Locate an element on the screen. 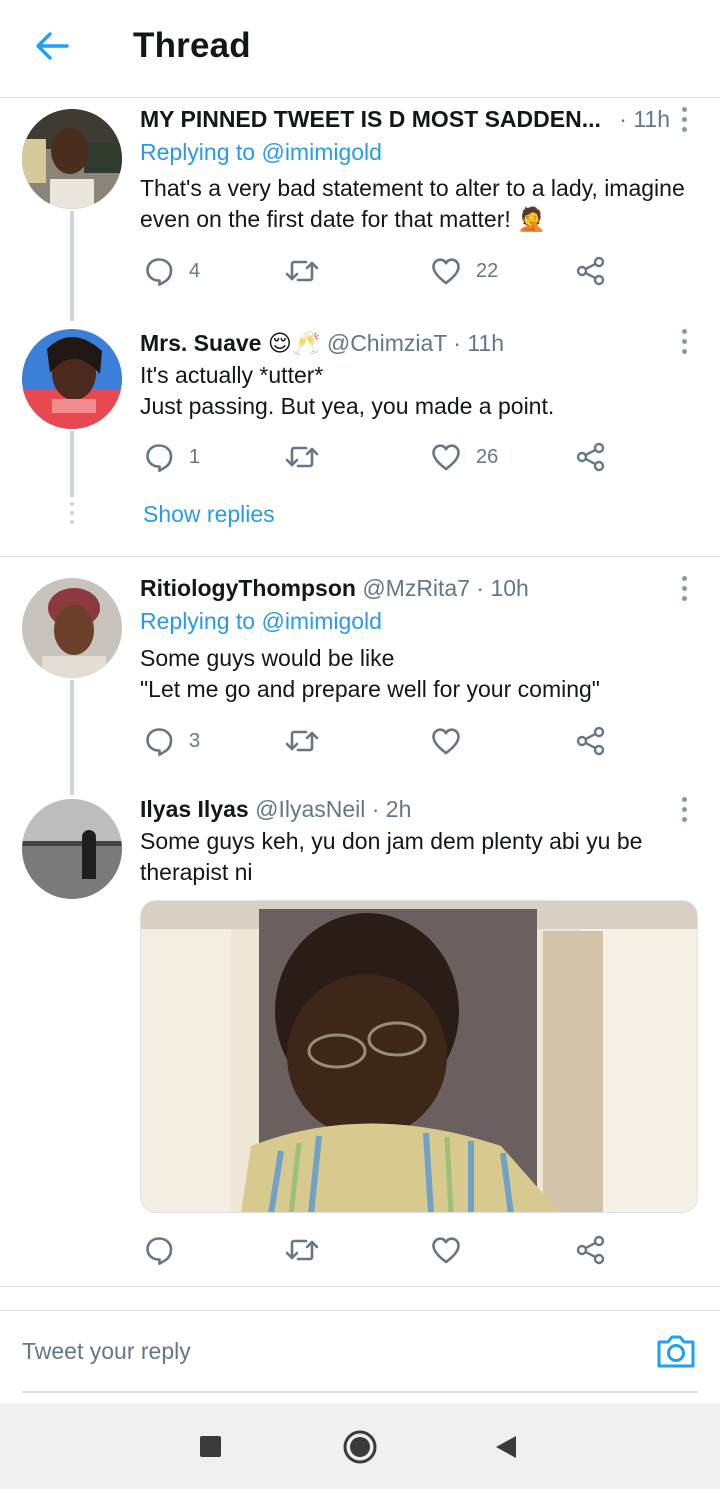  display-name: Ilyas Ilyas is located at coordinates (194, 809).